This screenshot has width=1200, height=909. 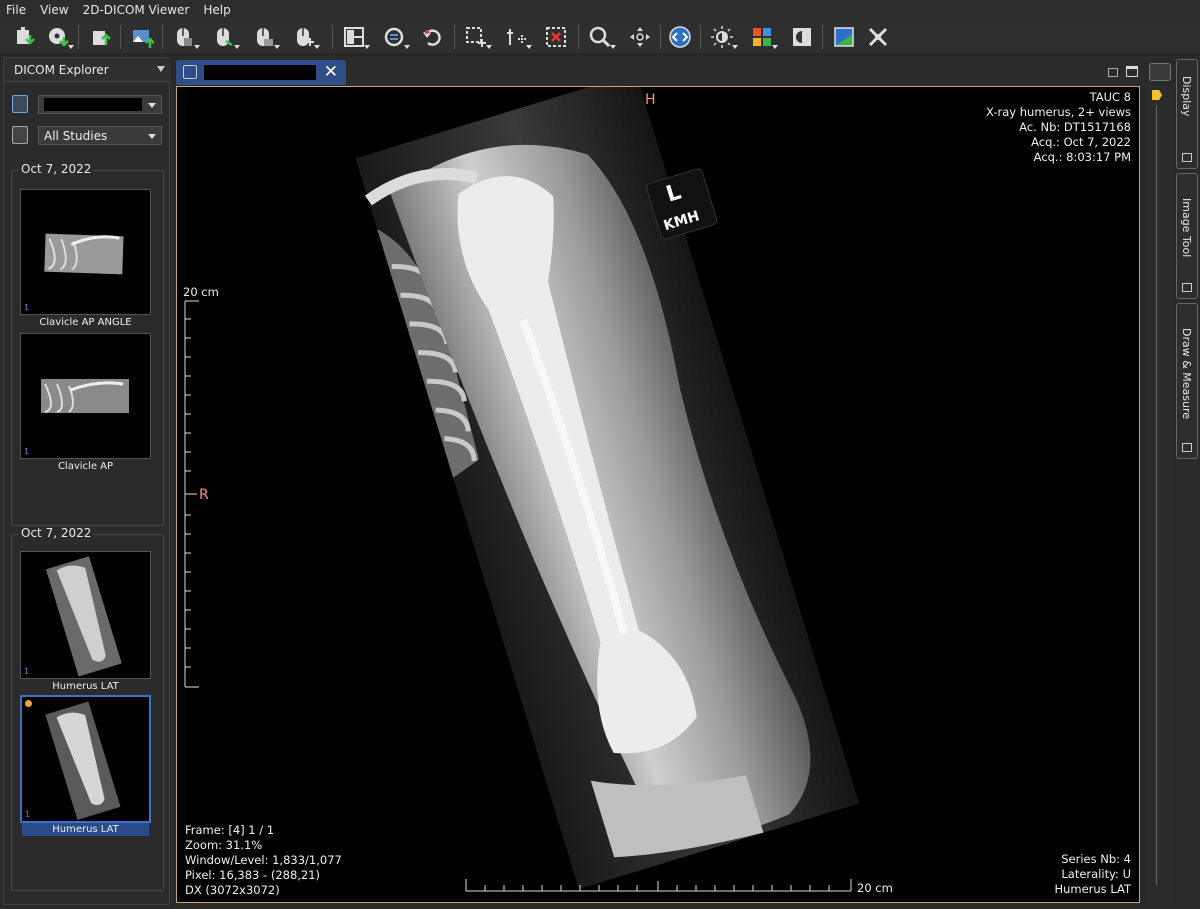 I want to click on cine-icon, so click(x=878, y=37).